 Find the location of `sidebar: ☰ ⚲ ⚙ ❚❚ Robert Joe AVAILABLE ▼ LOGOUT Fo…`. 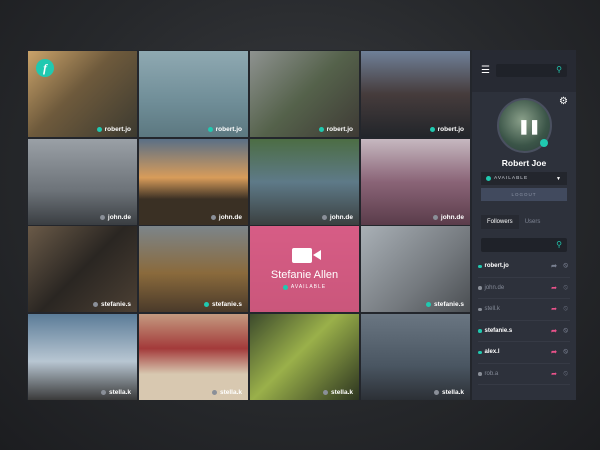

sidebar: ☰ ⚲ ⚙ ❚❚ Robert Joe AVAILABLE ▼ LOGOUT Fo… is located at coordinates (524, 225).